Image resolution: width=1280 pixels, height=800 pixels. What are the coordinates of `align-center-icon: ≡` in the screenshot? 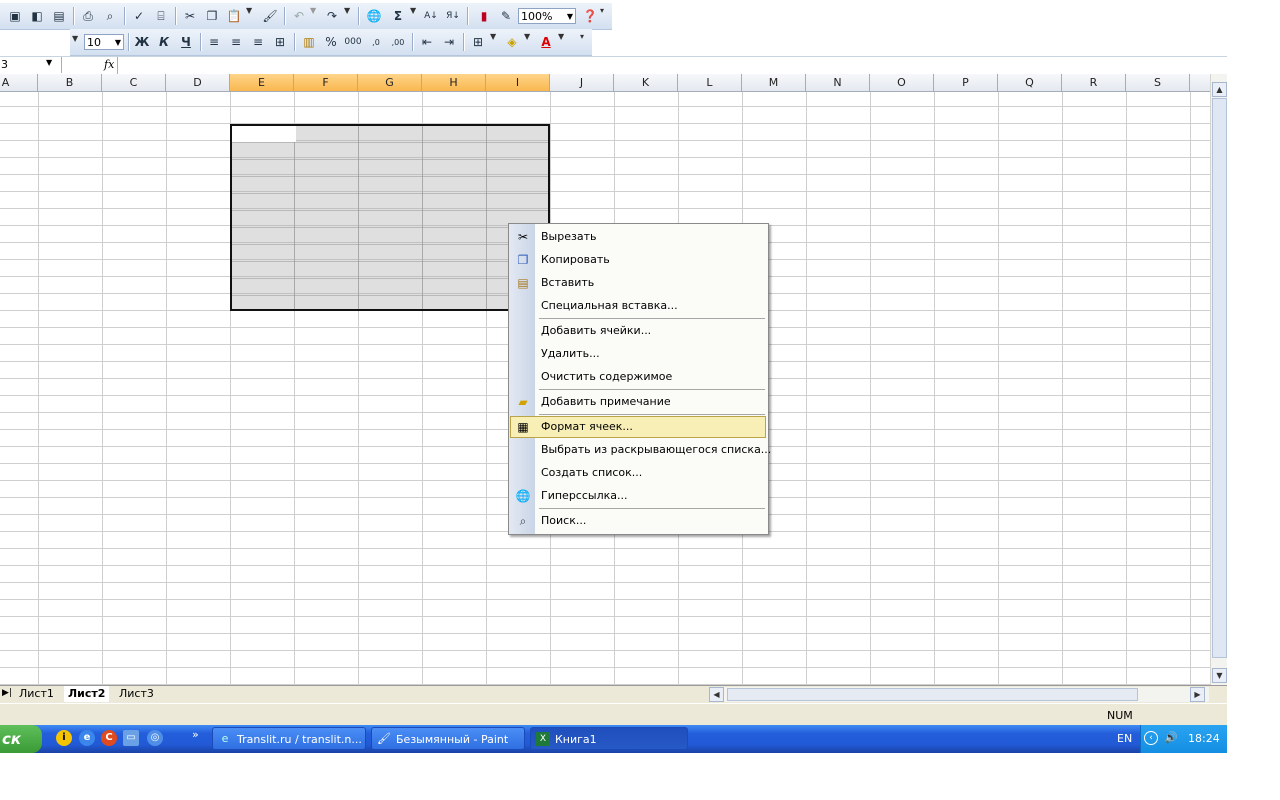 It's located at (236, 42).